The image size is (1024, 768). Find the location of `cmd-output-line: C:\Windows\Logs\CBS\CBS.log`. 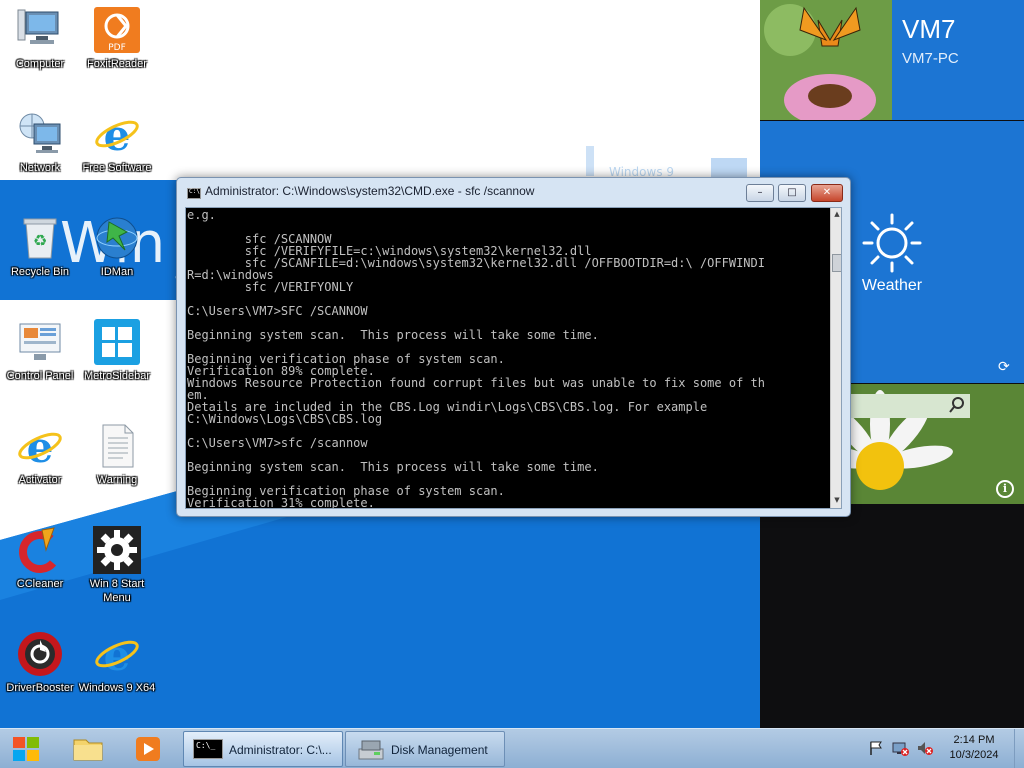

cmd-output-line: C:\Windows\Logs\CBS\CBS.log is located at coordinates (285, 419).